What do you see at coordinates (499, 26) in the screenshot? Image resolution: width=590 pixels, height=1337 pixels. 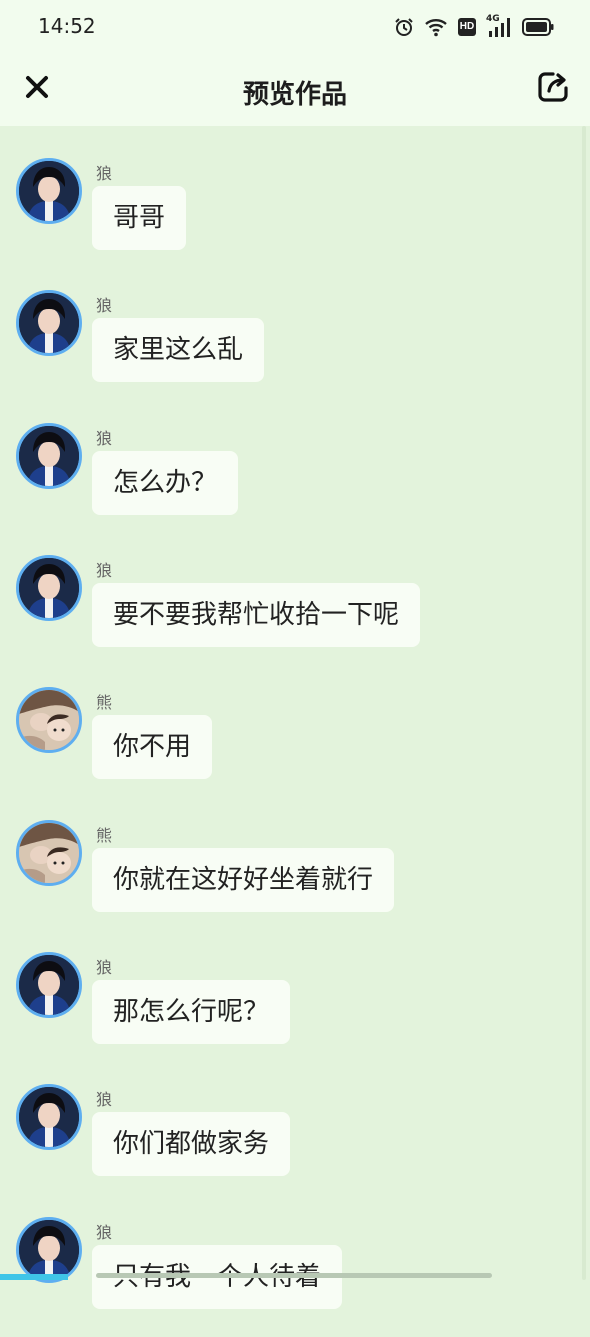 I see `cellular-4g-icon: 4G` at bounding box center [499, 26].